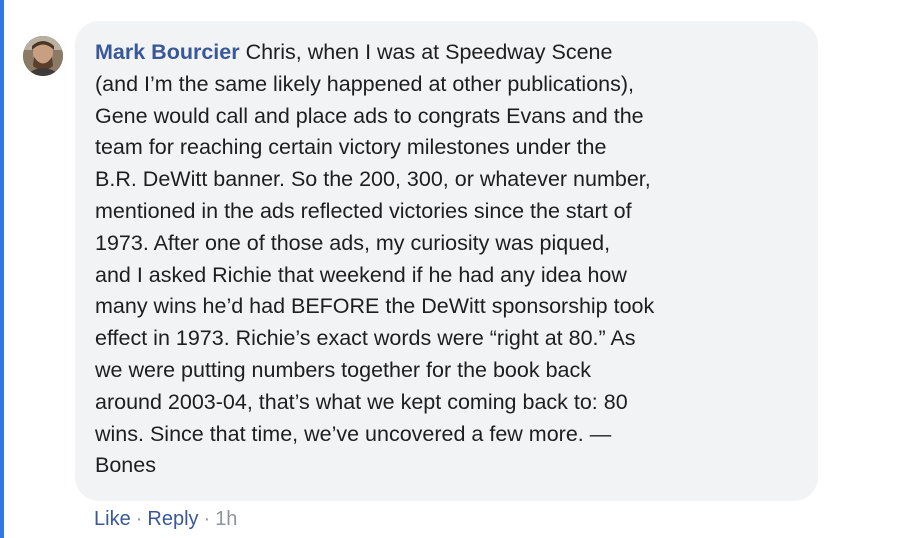 The image size is (900, 538). Describe the element at coordinates (2, 269) in the screenshot. I see `thread-indicator-line` at that location.